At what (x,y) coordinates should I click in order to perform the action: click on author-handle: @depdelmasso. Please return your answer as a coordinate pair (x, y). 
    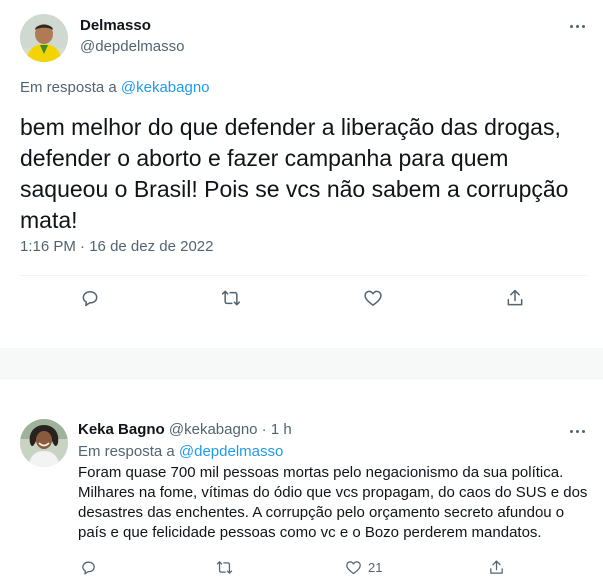
    Looking at the image, I should click on (132, 46).